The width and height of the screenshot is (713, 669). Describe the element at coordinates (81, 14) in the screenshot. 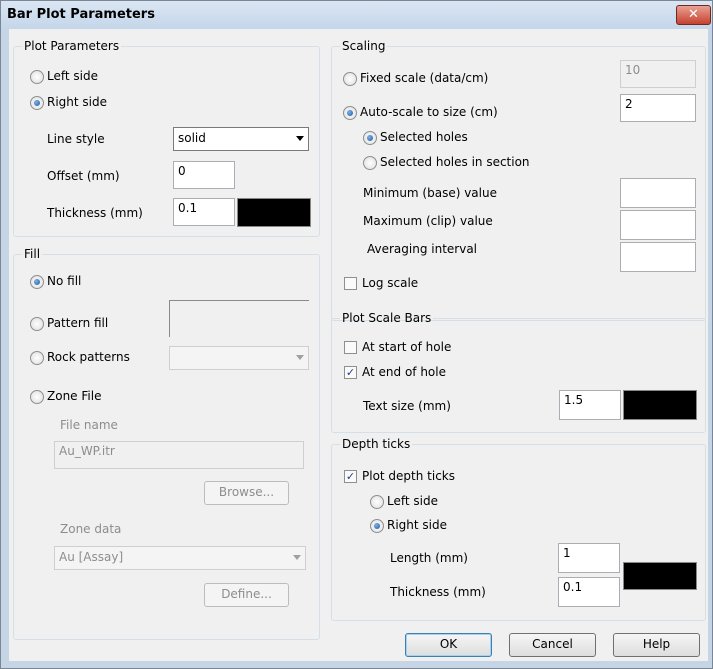

I see `window-title: Bar Plot Parameters` at that location.